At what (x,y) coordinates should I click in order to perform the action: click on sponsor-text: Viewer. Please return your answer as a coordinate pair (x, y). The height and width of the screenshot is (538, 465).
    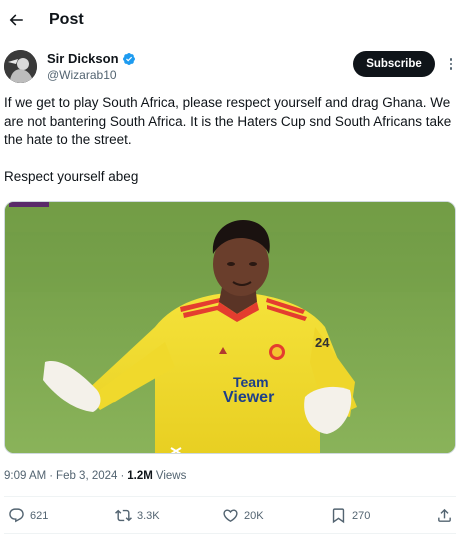
    Looking at the image, I should click on (248, 397).